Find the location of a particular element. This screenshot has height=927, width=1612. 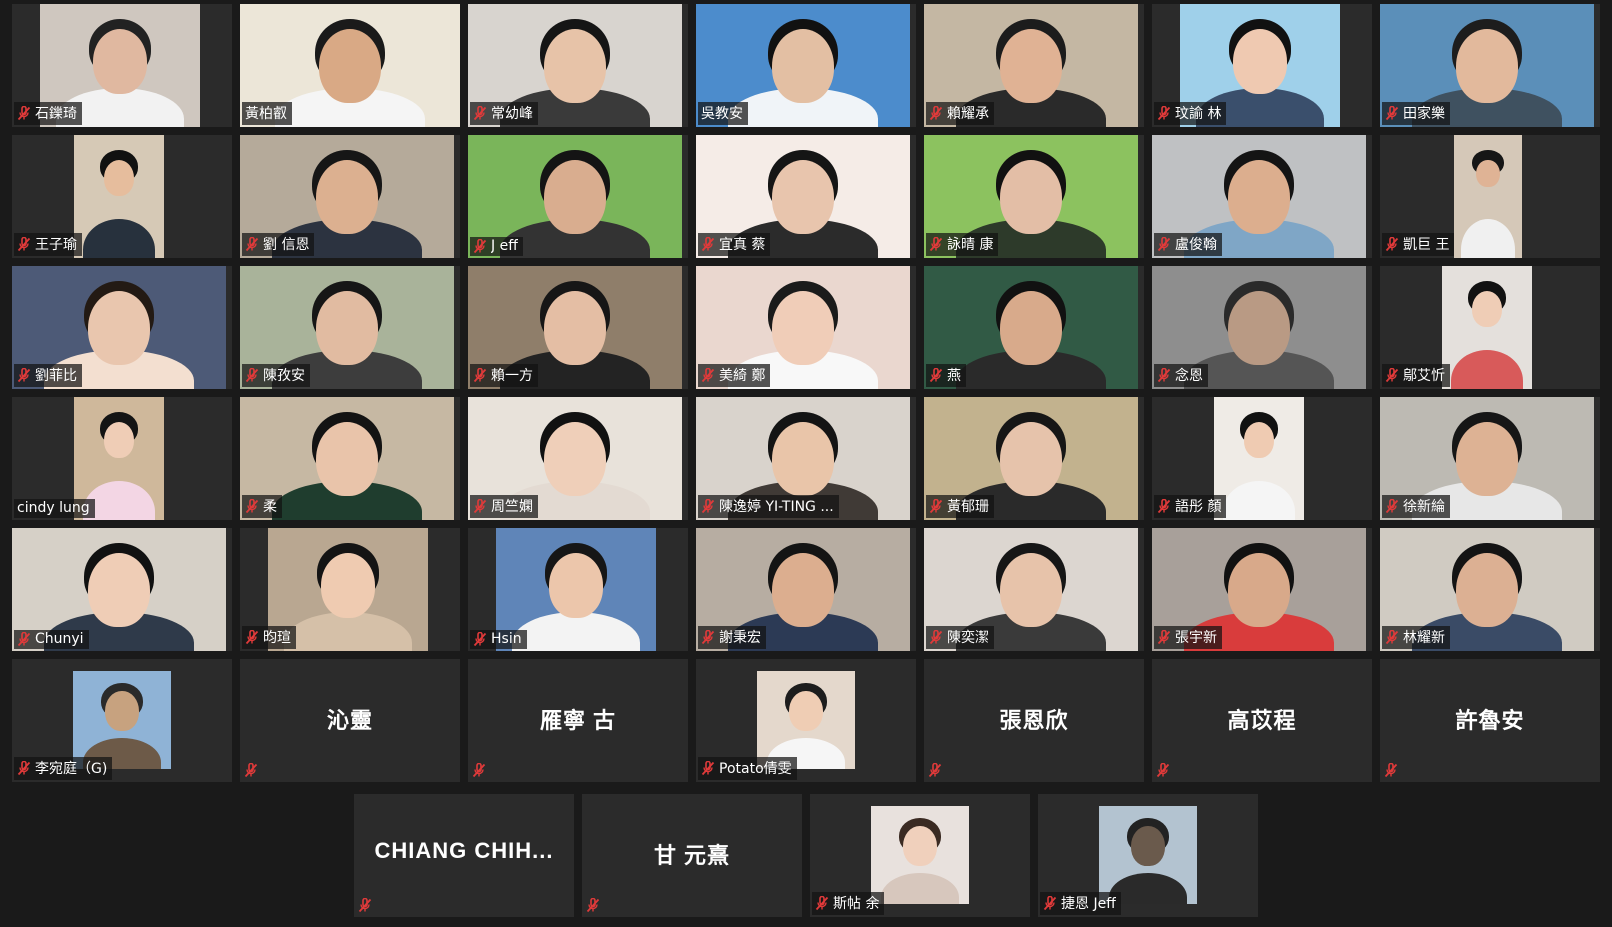

participant-tile: 昀瑄 is located at coordinates (350, 589).